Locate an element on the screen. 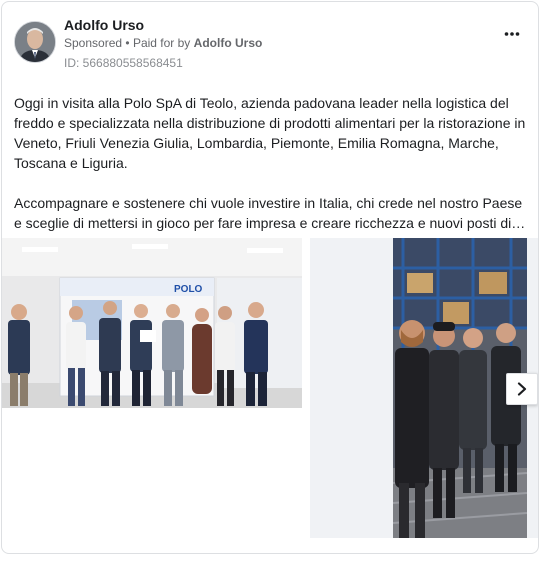 This screenshot has height=561, width=539. avatar-portrait-image is located at coordinates (35, 42).